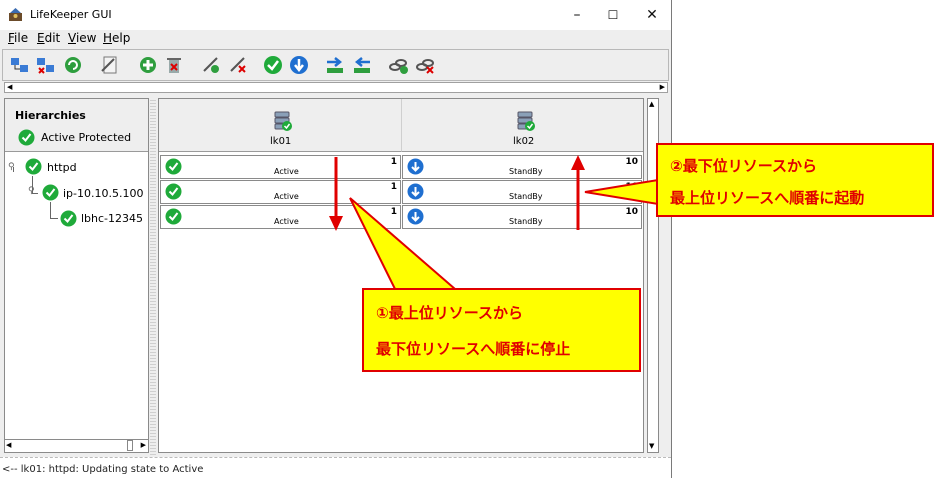 The image size is (937, 478). I want to click on resource-cell-lk02-ip: StandBy 10, so click(522, 192).